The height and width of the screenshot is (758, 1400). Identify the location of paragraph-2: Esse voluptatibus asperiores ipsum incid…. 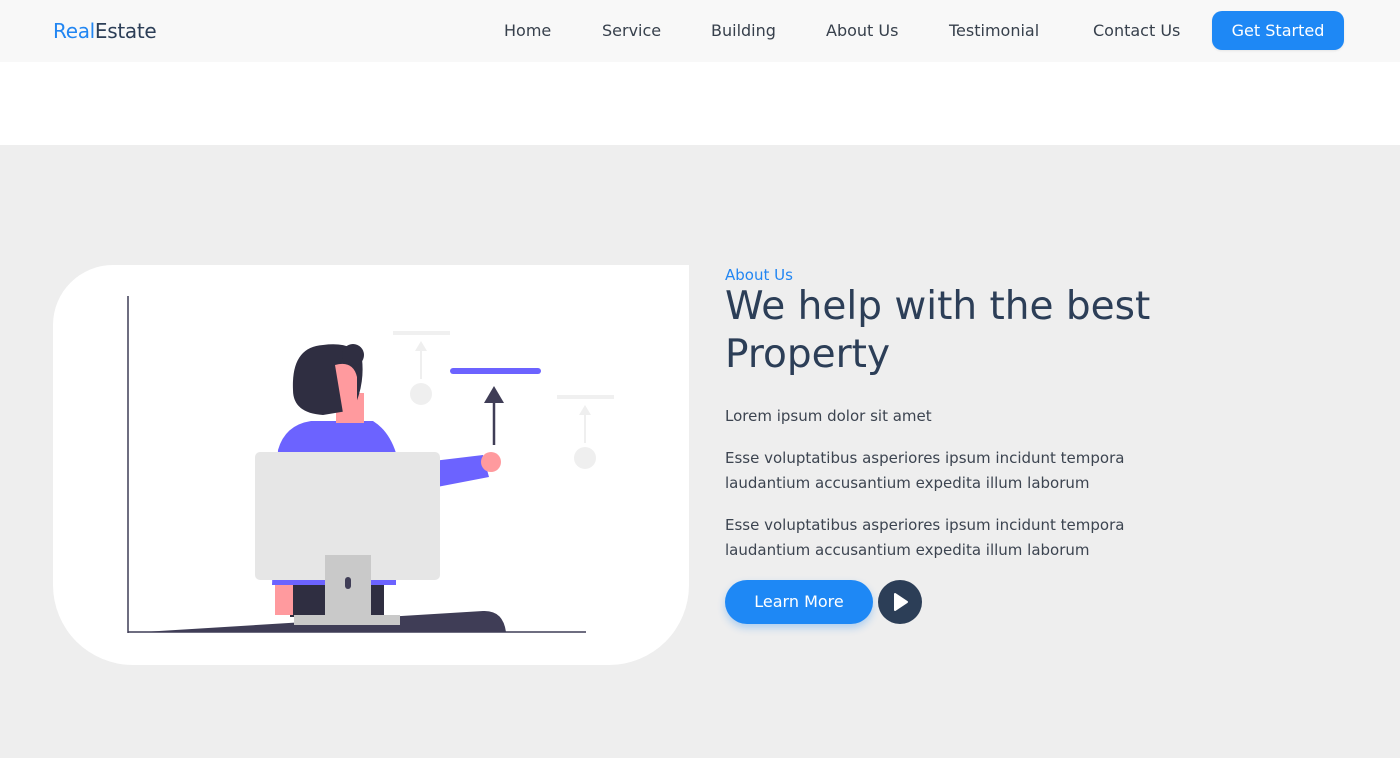
(925, 537).